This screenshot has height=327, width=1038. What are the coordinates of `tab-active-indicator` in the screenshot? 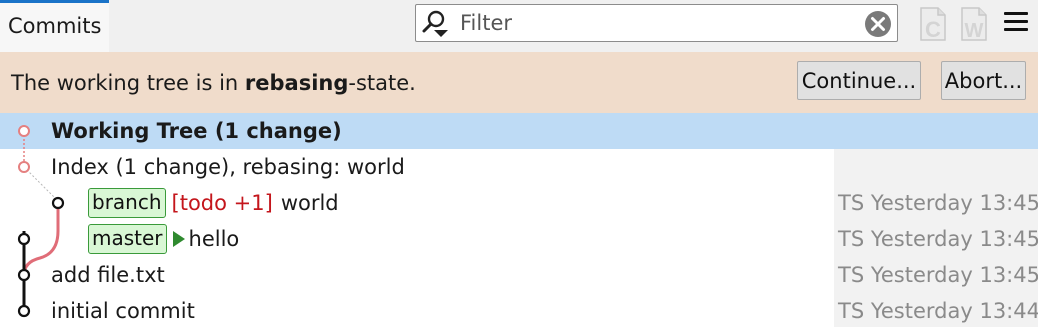 It's located at (54, 1).